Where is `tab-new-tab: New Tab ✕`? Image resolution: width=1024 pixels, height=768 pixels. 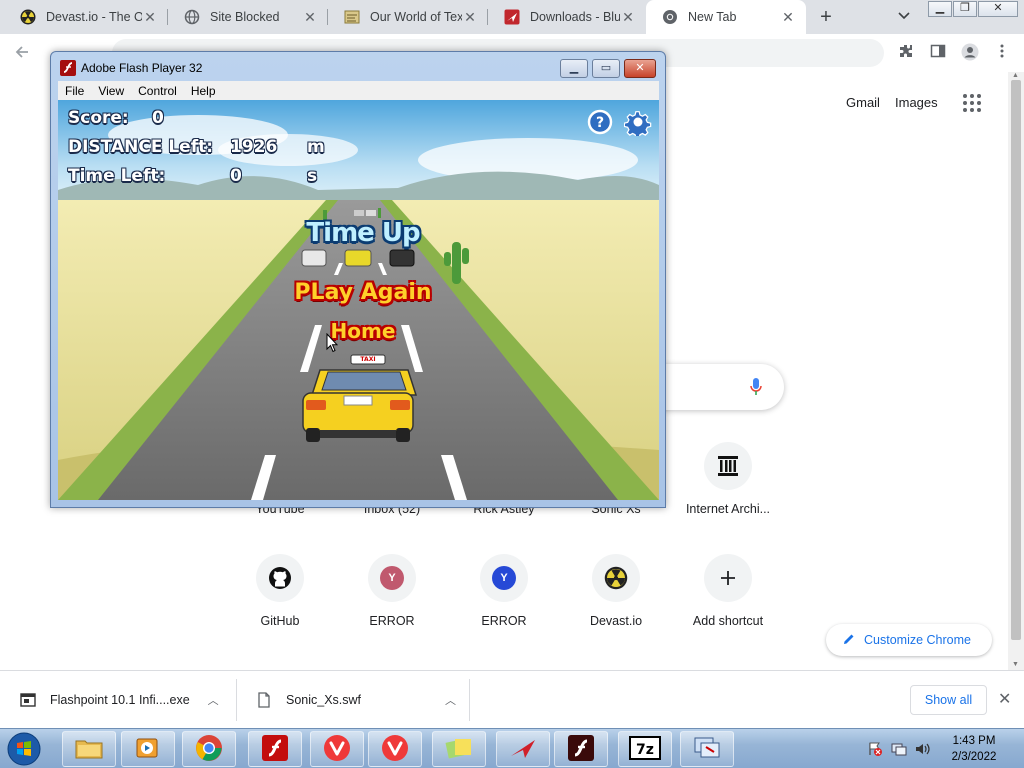
tab-new-tab: New Tab ✕ is located at coordinates (726, 17).